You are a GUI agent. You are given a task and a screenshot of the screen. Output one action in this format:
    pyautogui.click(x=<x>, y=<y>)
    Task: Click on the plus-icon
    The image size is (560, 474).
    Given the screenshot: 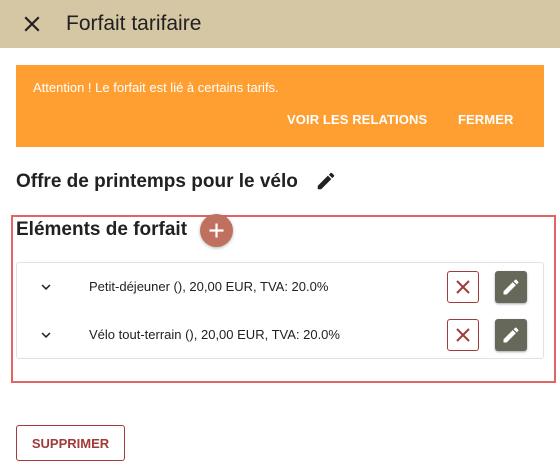 What is the action you would take?
    pyautogui.click(x=216, y=230)
    